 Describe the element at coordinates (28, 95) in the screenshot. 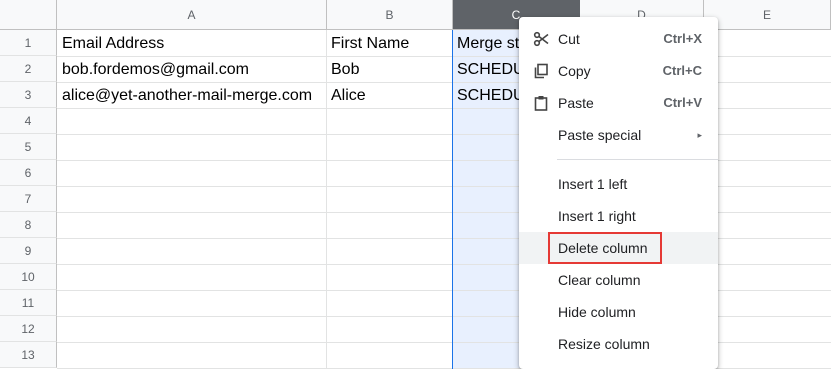

I see `row-header-3: 3` at that location.